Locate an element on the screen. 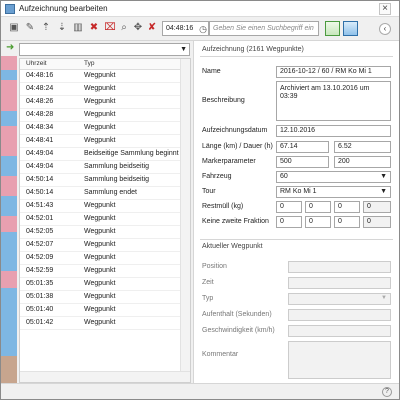  table-row: 04:52:05 Wegpunkt is located at coordinates (100, 232).